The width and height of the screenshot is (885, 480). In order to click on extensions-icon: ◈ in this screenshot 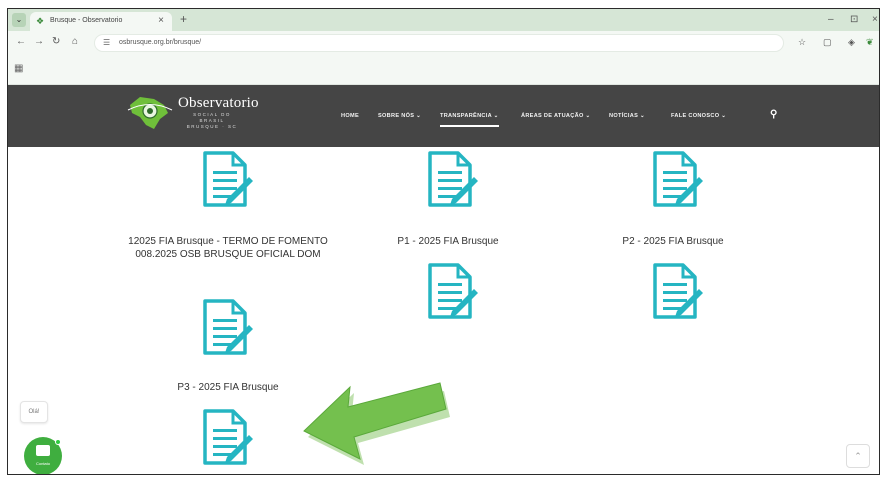, I will do `click(851, 42)`.